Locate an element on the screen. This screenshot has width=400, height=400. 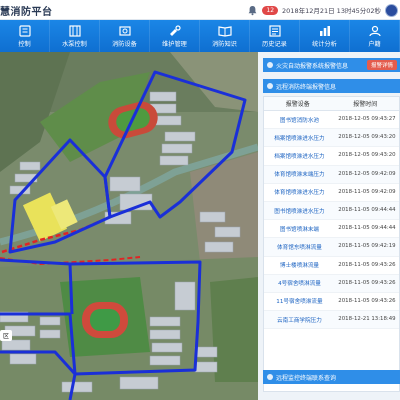
alarm-device: 体育馆喷淋进水压力 is located at coordinates (299, 193).